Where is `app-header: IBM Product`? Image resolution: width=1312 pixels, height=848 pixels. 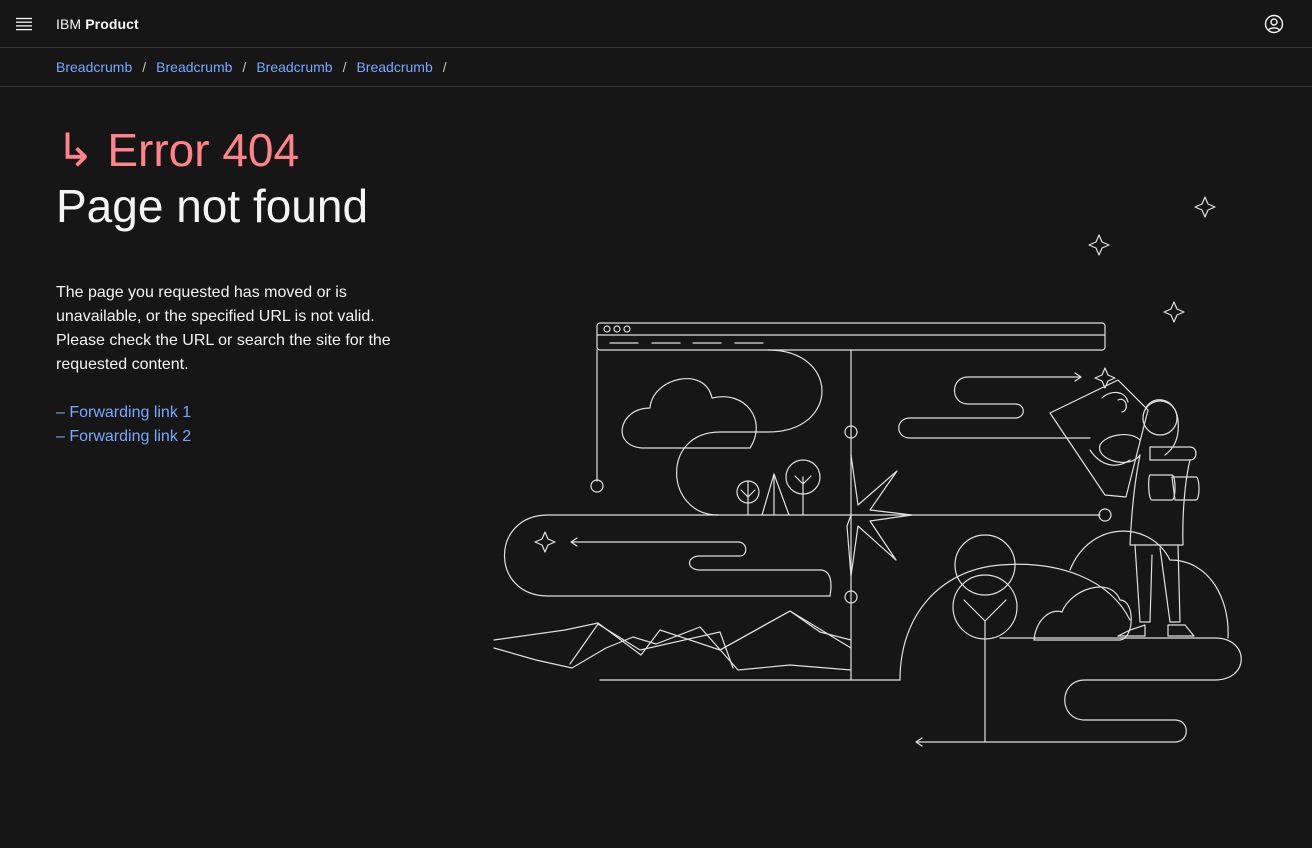 app-header: IBM Product is located at coordinates (656, 24).